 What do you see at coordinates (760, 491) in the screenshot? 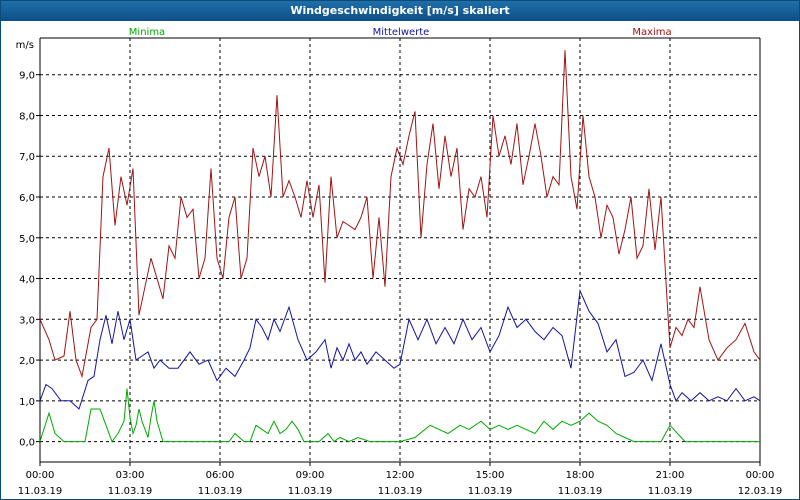
I see `x-tick-date: 12.03.19` at bounding box center [760, 491].